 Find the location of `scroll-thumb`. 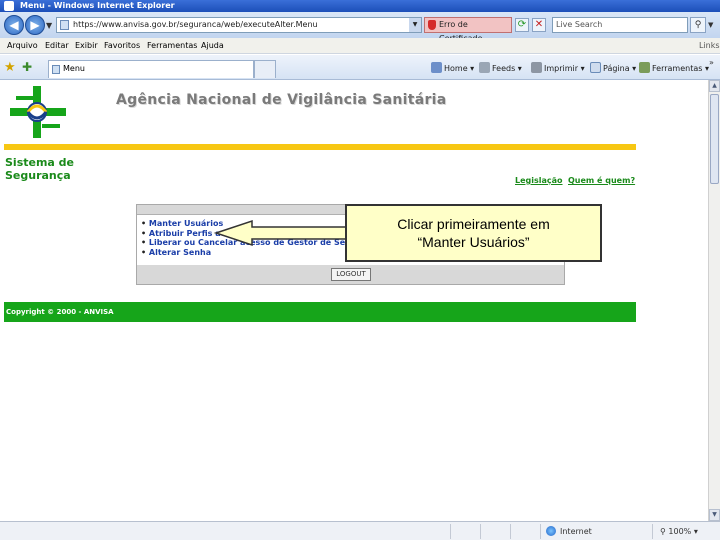

scroll-thumb is located at coordinates (714, 139).